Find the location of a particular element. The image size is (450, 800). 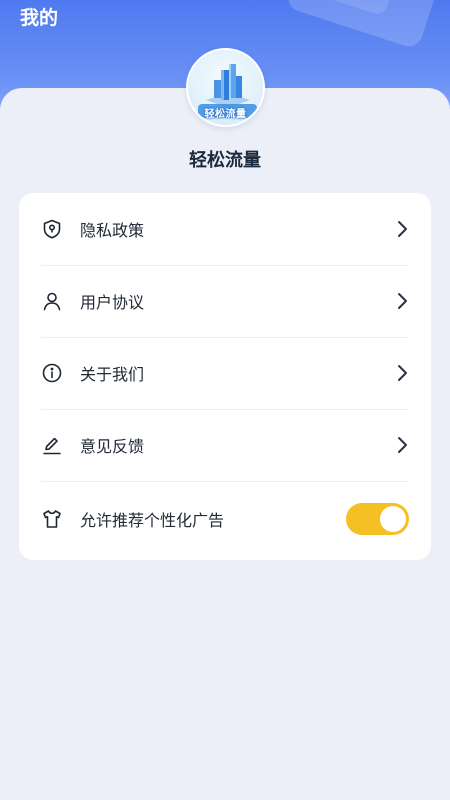

personalized-ads-toggle is located at coordinates (377, 519).